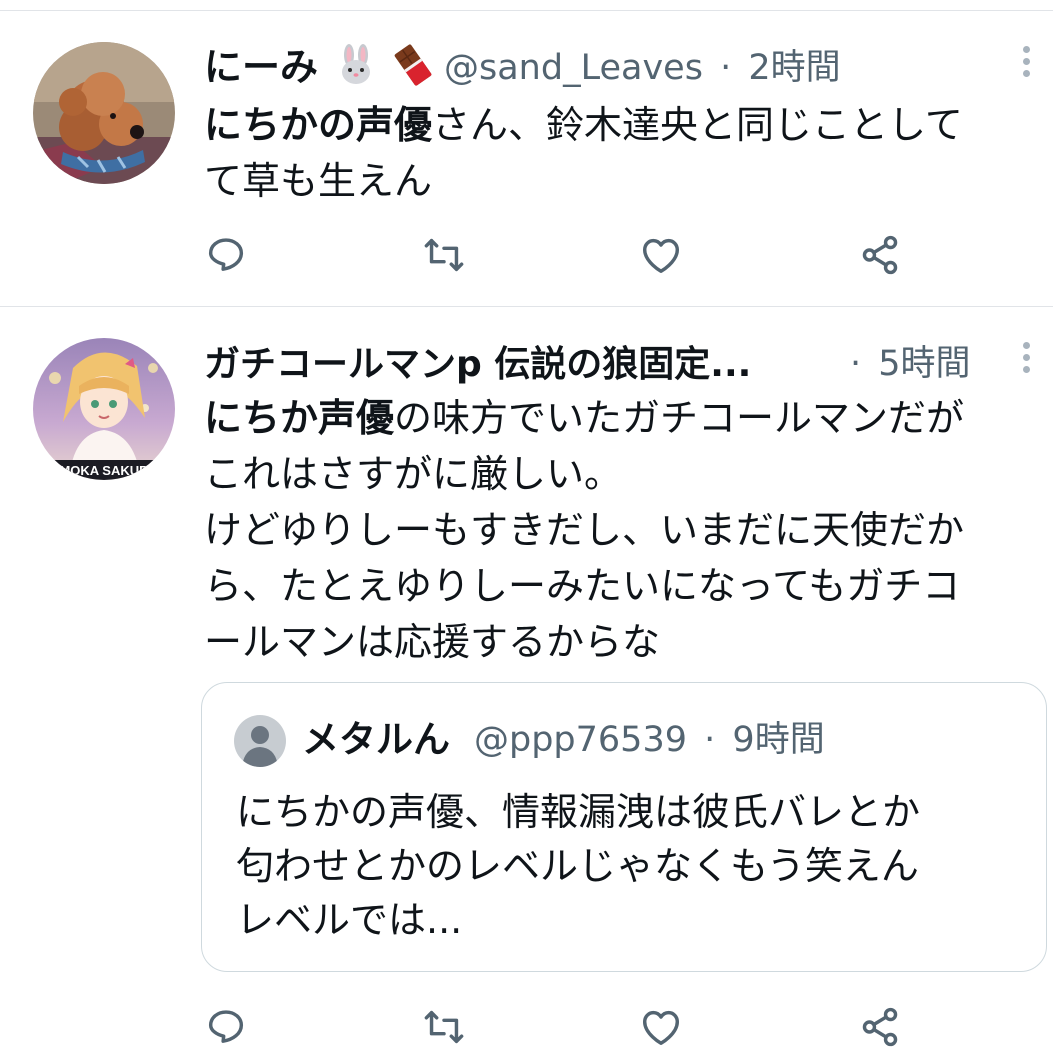 The image size is (1053, 1064). I want to click on avatar-caption: MOKA SAKUR, so click(104, 470).